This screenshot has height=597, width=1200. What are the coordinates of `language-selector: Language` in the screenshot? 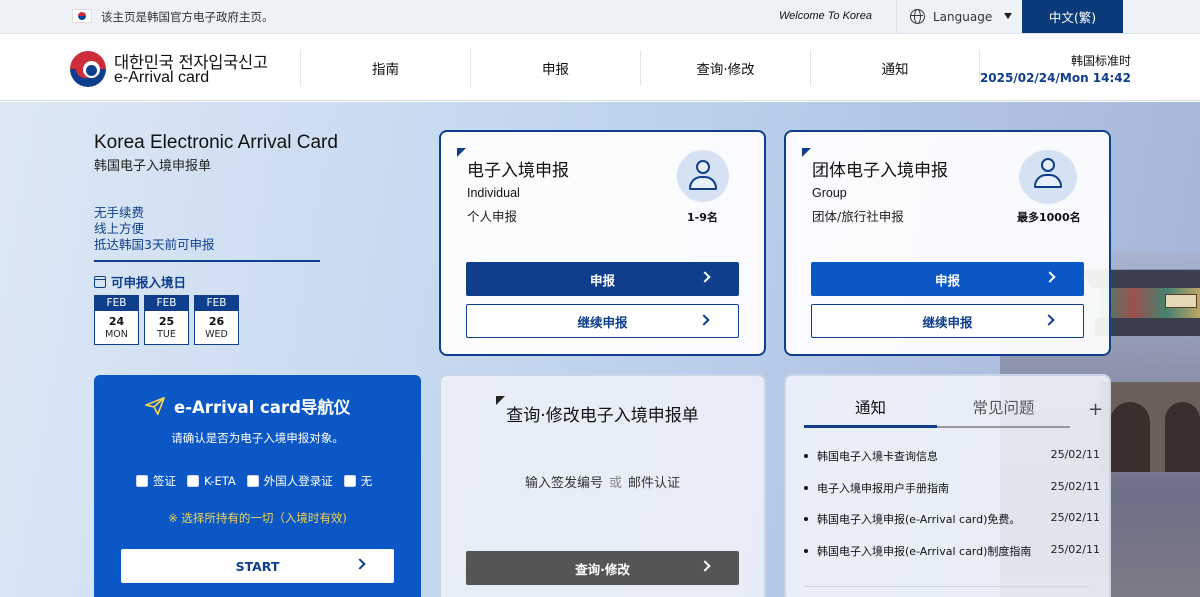 It's located at (959, 16).